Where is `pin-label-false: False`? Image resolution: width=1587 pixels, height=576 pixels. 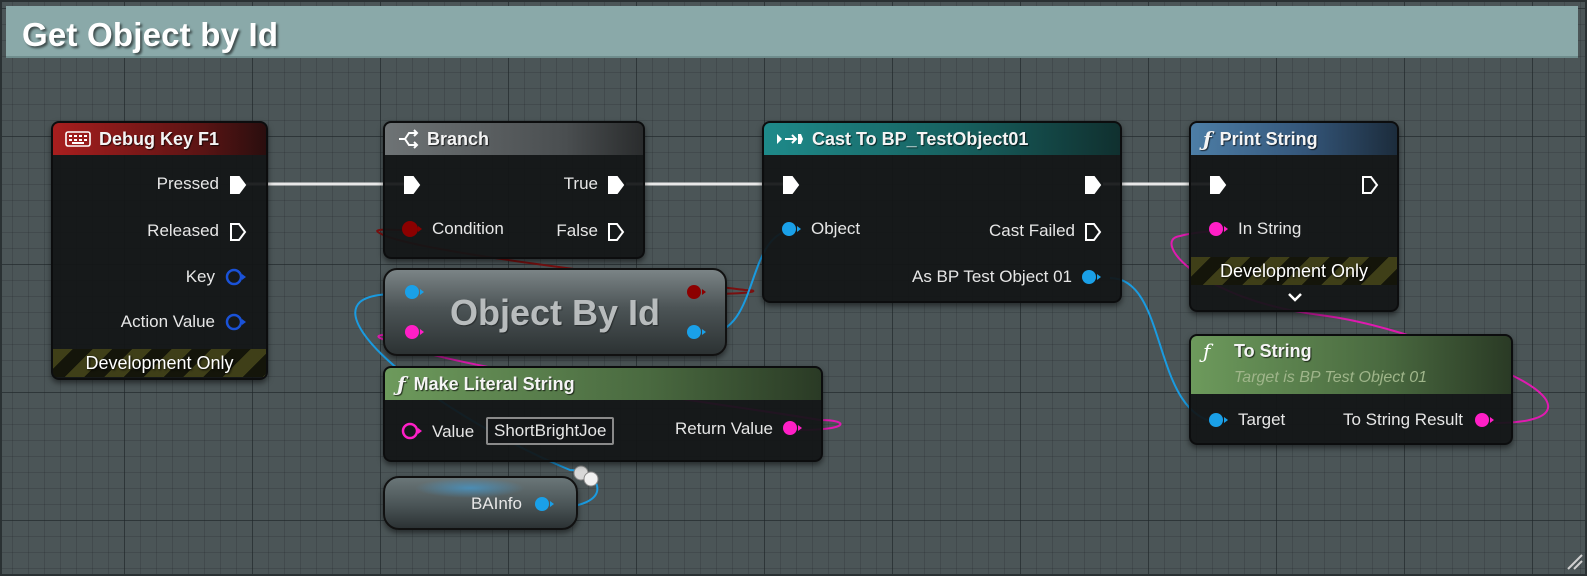 pin-label-false: False is located at coordinates (577, 230).